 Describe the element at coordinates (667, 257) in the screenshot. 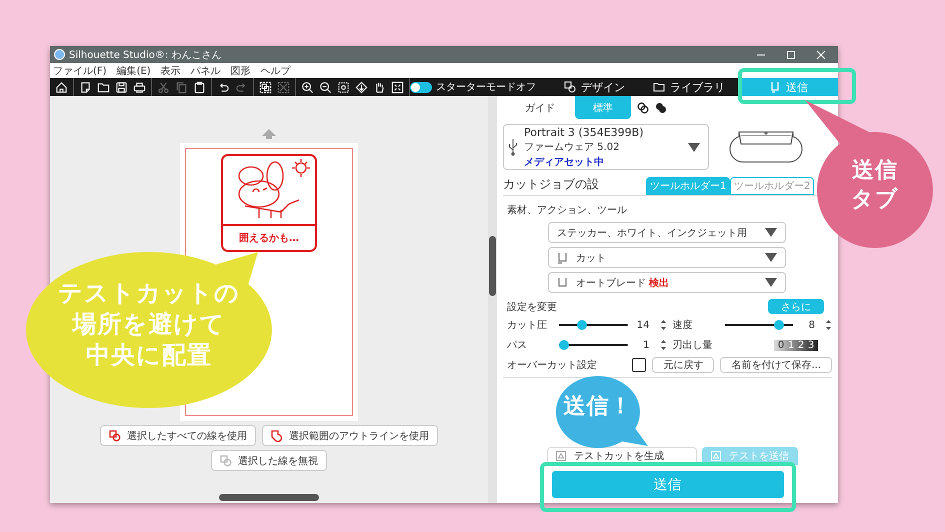

I see `dropdown: カット` at that location.